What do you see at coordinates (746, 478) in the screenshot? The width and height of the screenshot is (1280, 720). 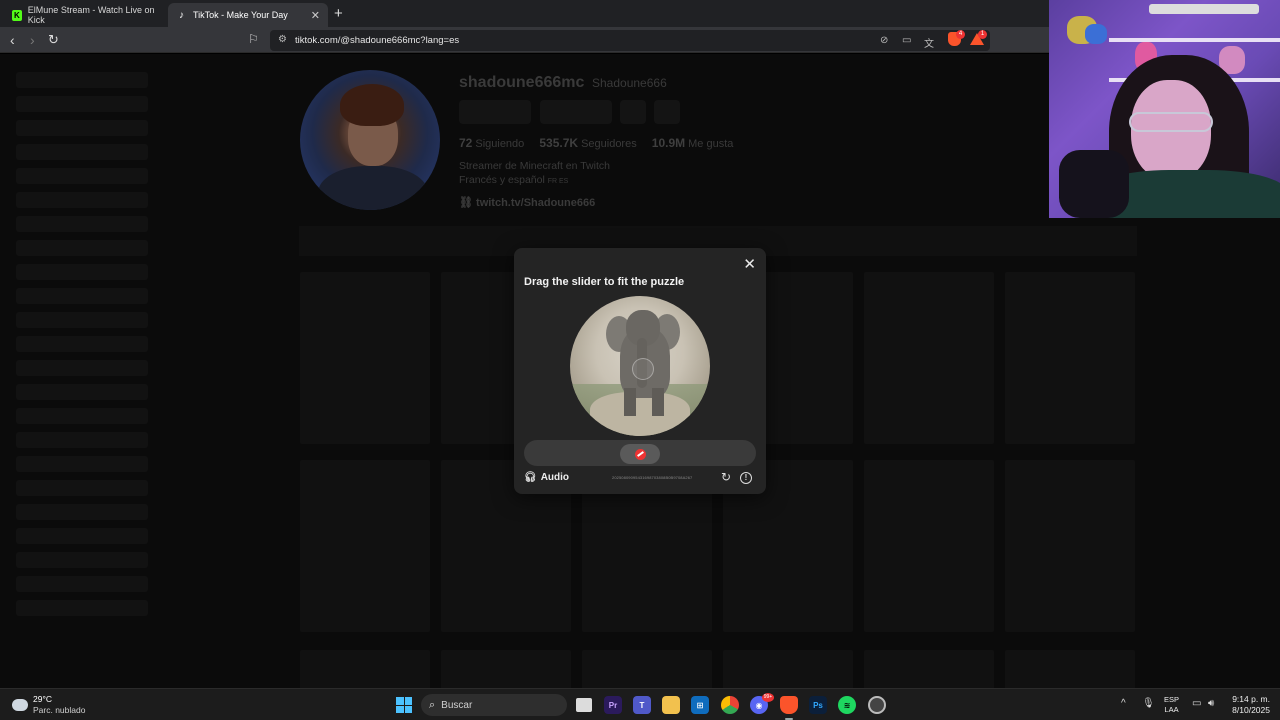 I see `info-icon: !` at bounding box center [746, 478].